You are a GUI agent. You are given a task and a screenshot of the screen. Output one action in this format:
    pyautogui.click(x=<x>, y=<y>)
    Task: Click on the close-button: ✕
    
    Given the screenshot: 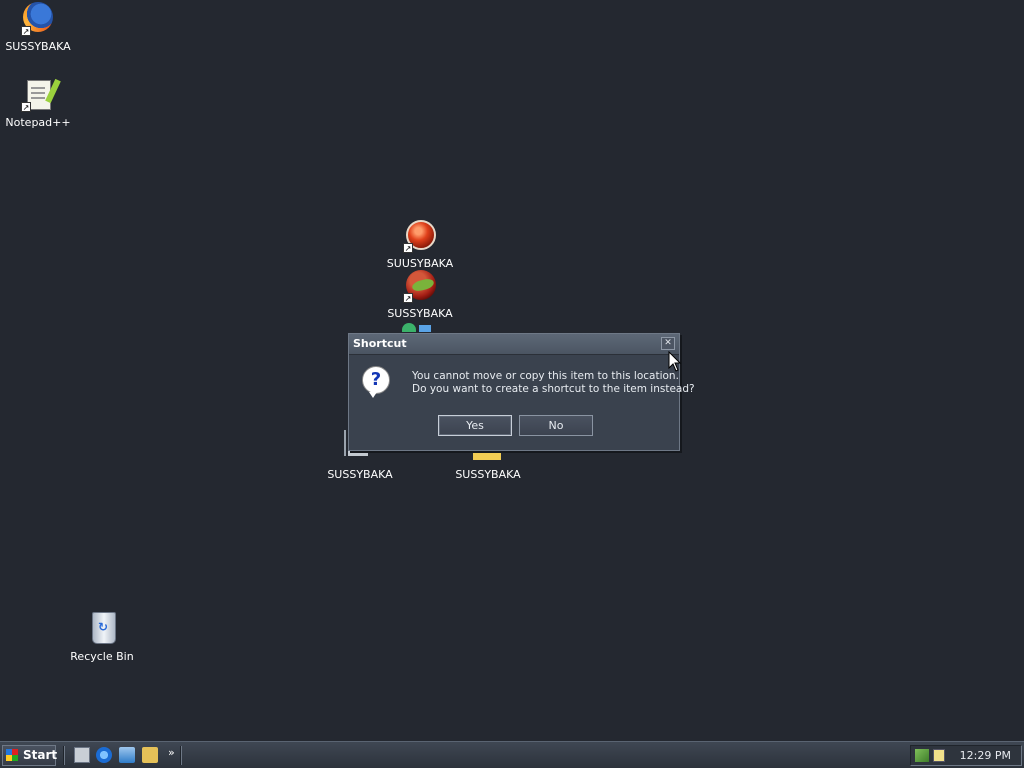 What is the action you would take?
    pyautogui.click(x=668, y=343)
    